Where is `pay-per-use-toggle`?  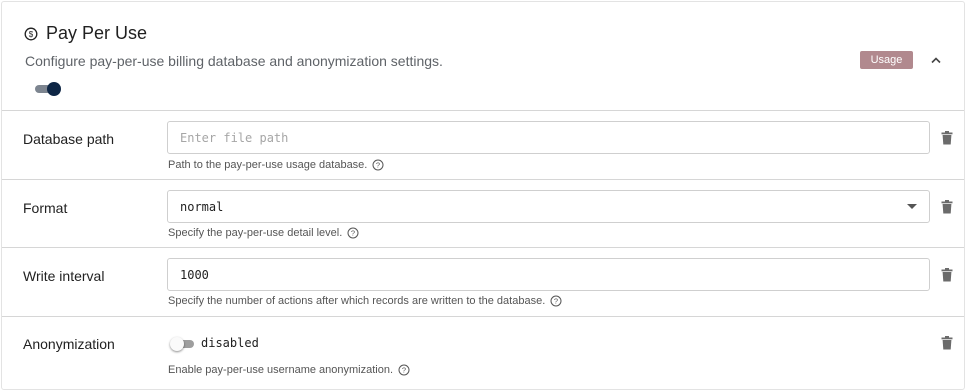 pay-per-use-toggle is located at coordinates (49, 89).